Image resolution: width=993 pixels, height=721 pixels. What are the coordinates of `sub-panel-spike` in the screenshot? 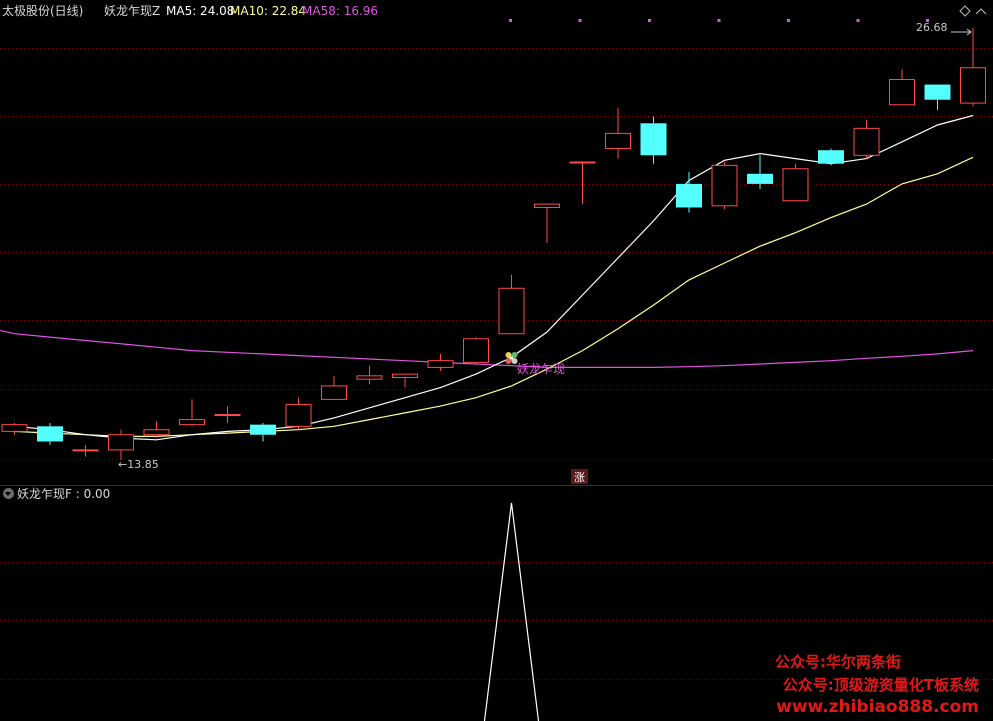 It's located at (511, 611).